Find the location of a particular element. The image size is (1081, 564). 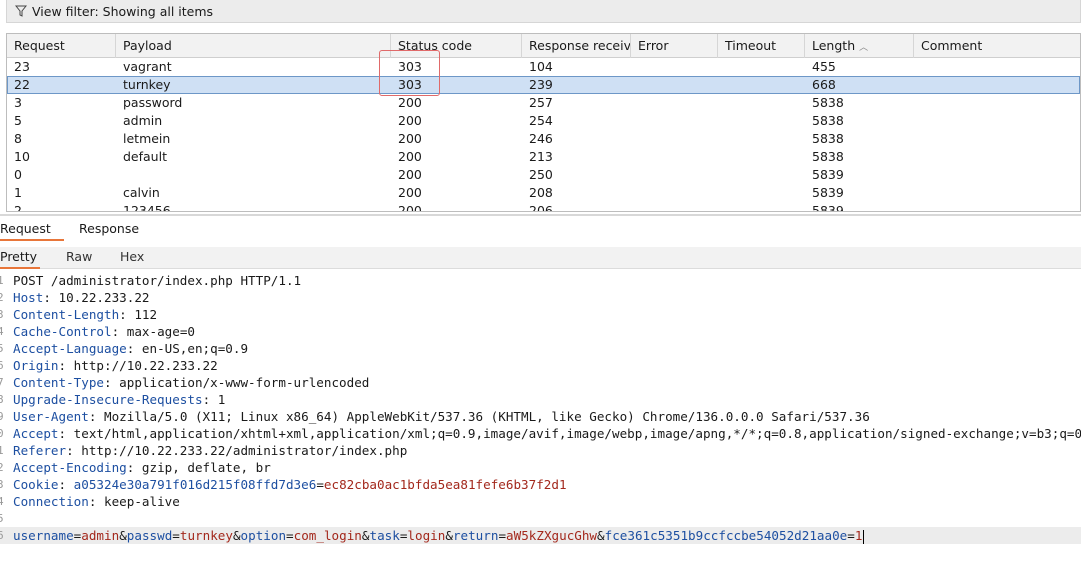

param-name: return is located at coordinates (475, 535).